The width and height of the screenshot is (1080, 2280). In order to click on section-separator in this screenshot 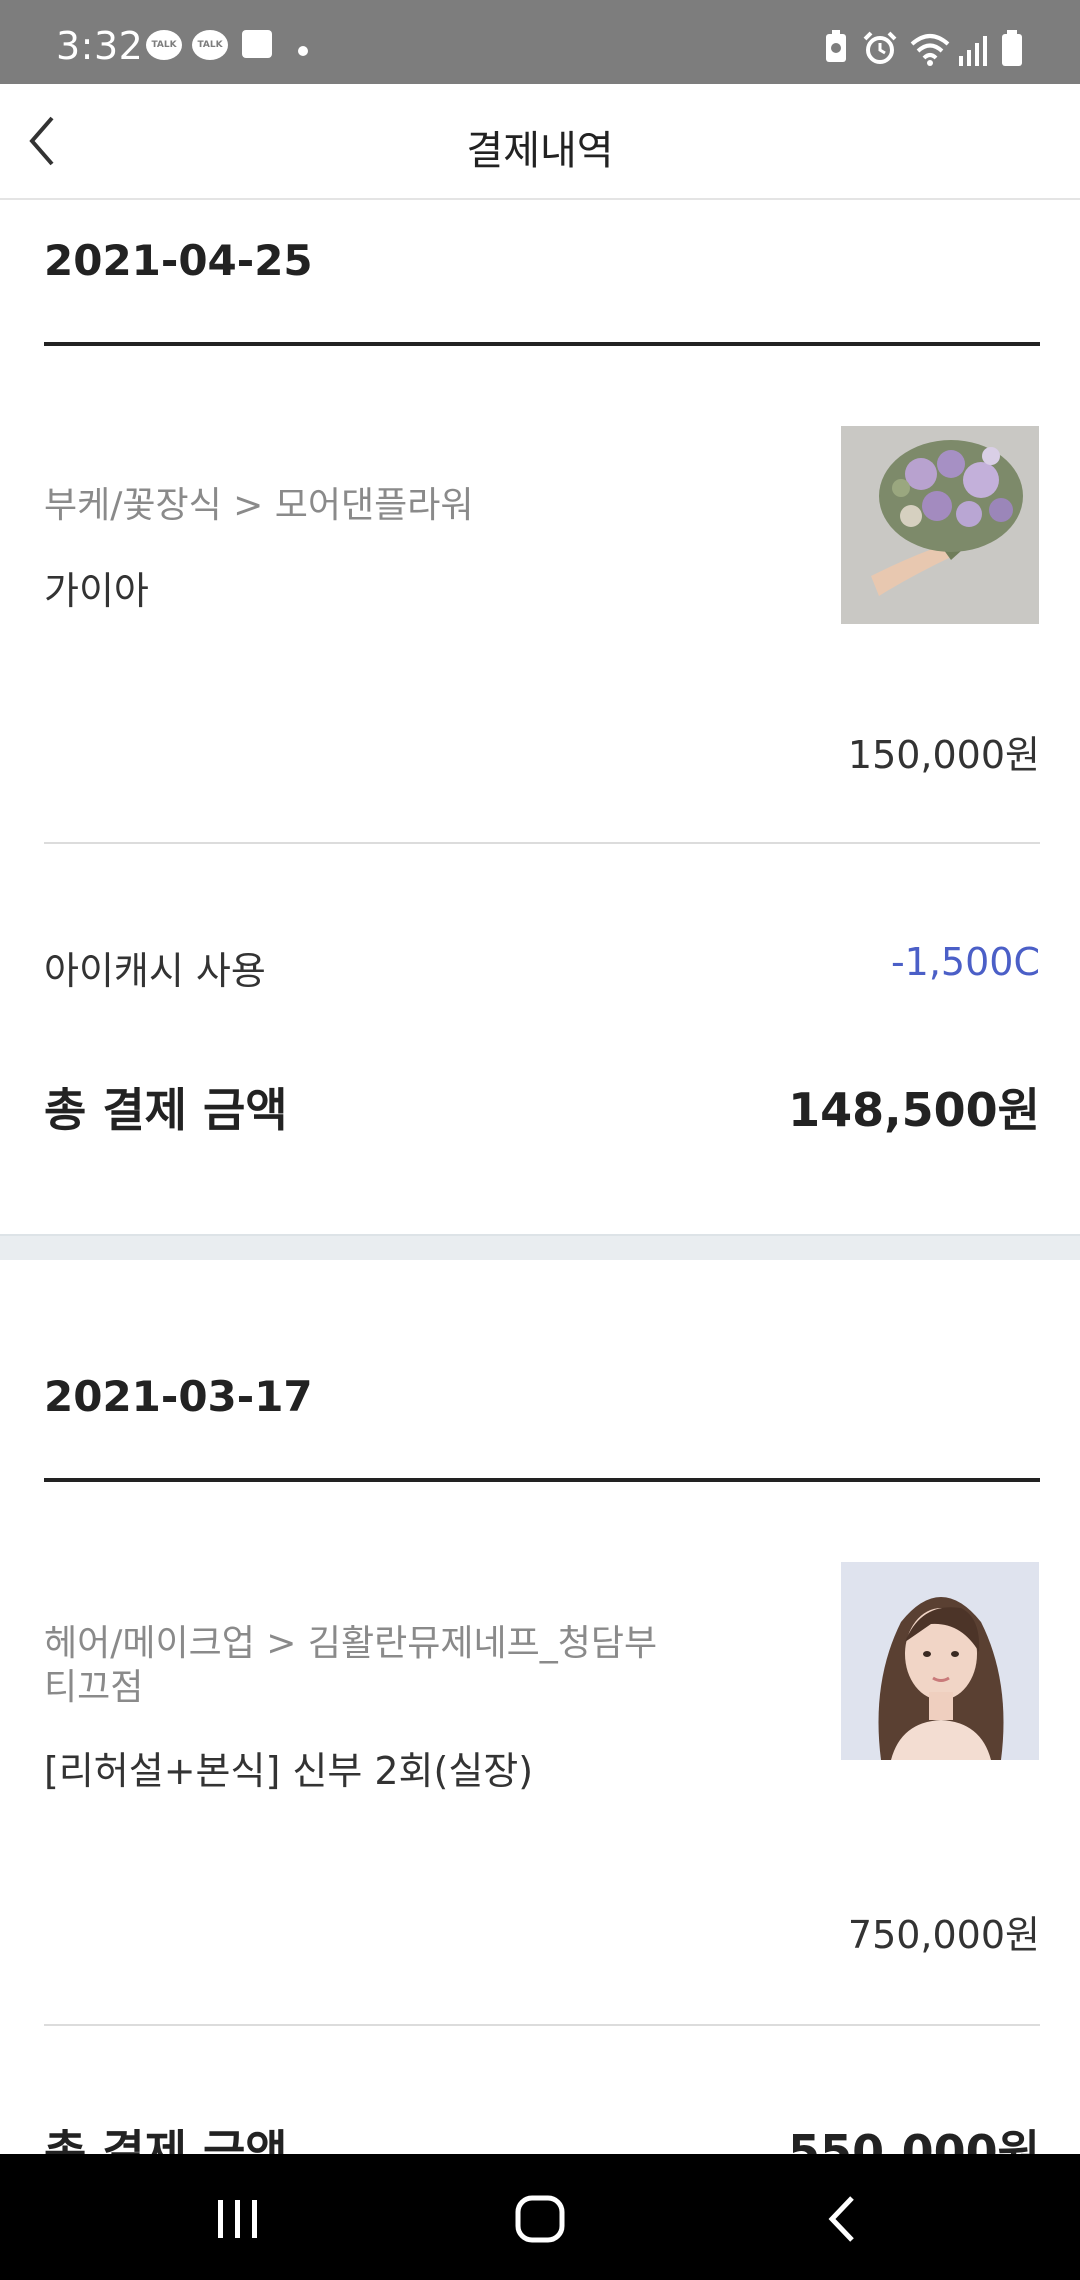, I will do `click(540, 1247)`.